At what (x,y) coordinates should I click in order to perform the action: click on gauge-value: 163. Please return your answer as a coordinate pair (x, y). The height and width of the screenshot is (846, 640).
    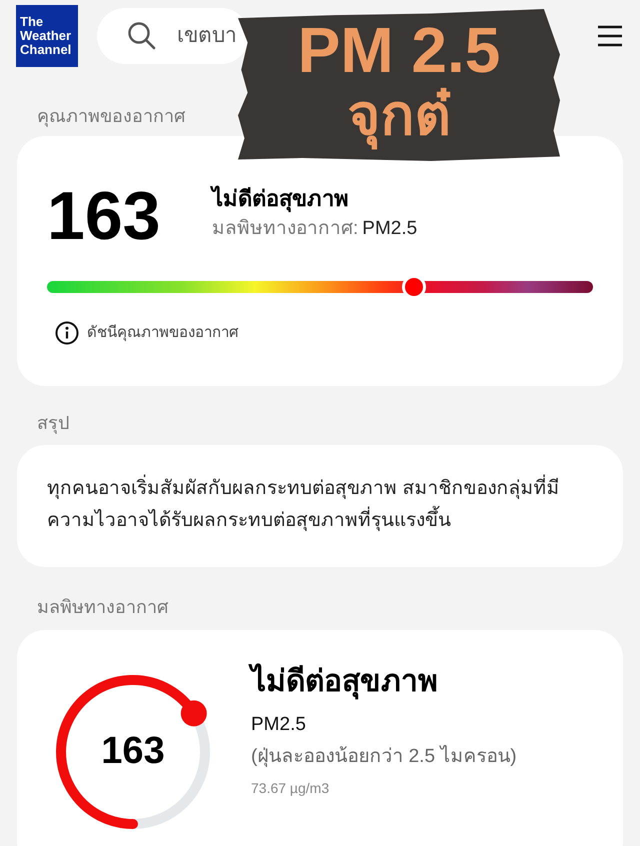
    Looking at the image, I should click on (133, 751).